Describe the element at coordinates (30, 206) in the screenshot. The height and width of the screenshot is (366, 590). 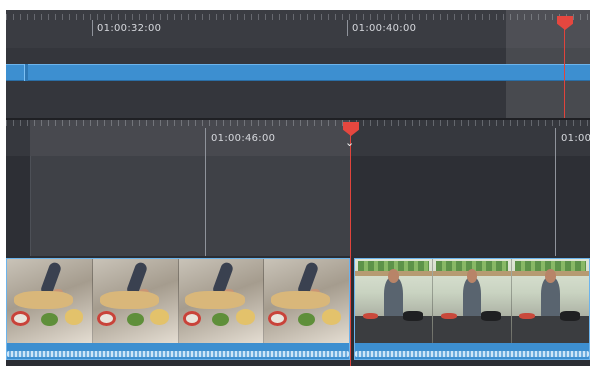
I see `track-guide-line` at that location.